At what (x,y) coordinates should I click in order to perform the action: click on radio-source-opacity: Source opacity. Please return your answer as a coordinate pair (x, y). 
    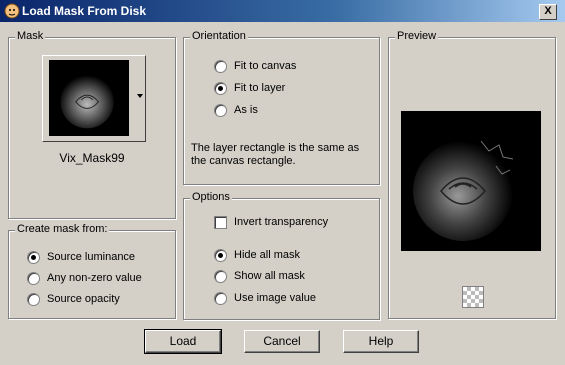
    Looking at the image, I should click on (73, 299).